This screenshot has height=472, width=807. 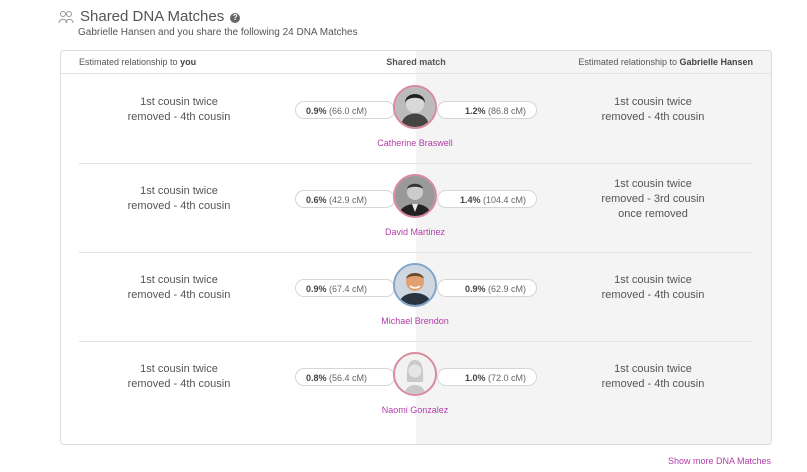 I want to click on shared-dna-other: 1.2% (86.8 cM), so click(x=487, y=110).